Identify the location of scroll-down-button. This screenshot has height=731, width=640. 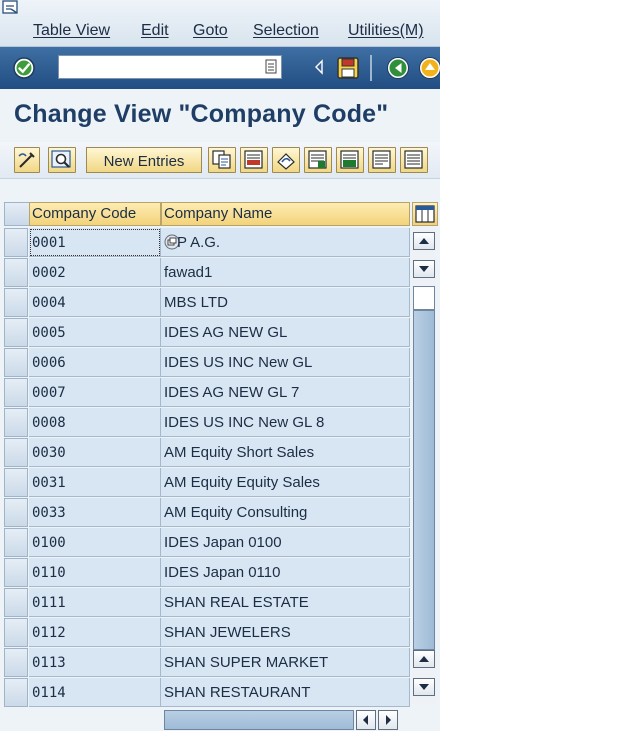
(424, 269).